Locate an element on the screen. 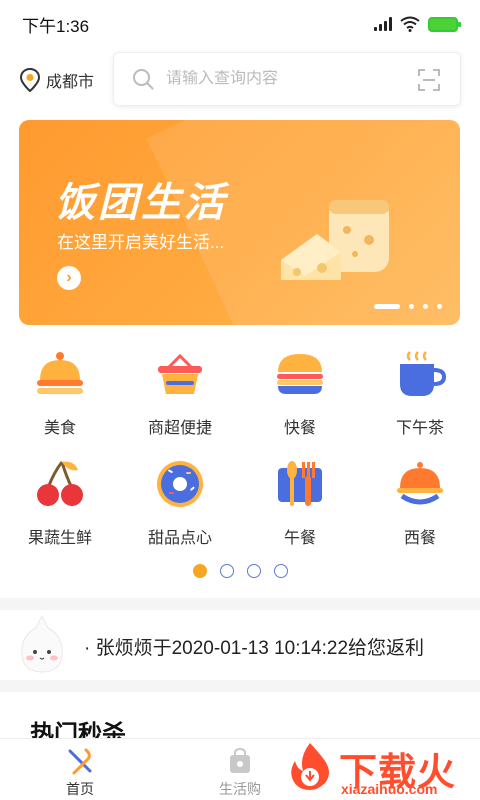 This screenshot has height=800, width=480. watermark-url: xiazaihuo.com is located at coordinates (389, 789).